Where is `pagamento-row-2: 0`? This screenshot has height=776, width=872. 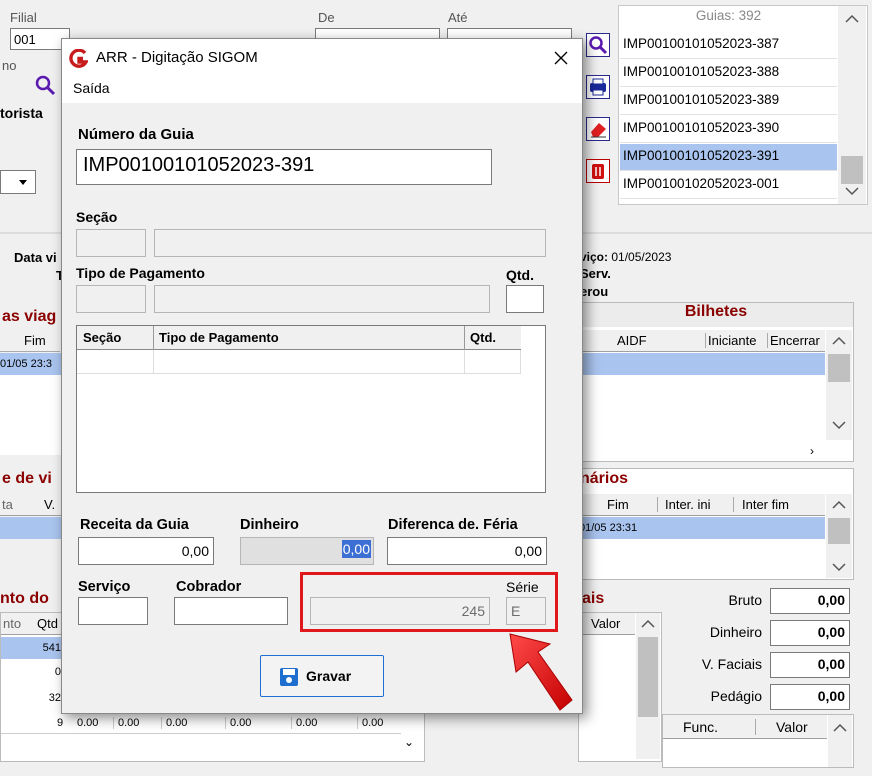 pagamento-row-2: 0 is located at coordinates (33, 672).